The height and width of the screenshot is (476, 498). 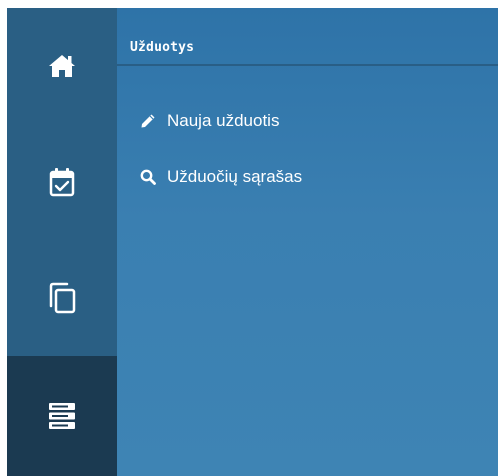 What do you see at coordinates (307, 121) in the screenshot?
I see `menu-item-new-task: Nauja užduotis` at bounding box center [307, 121].